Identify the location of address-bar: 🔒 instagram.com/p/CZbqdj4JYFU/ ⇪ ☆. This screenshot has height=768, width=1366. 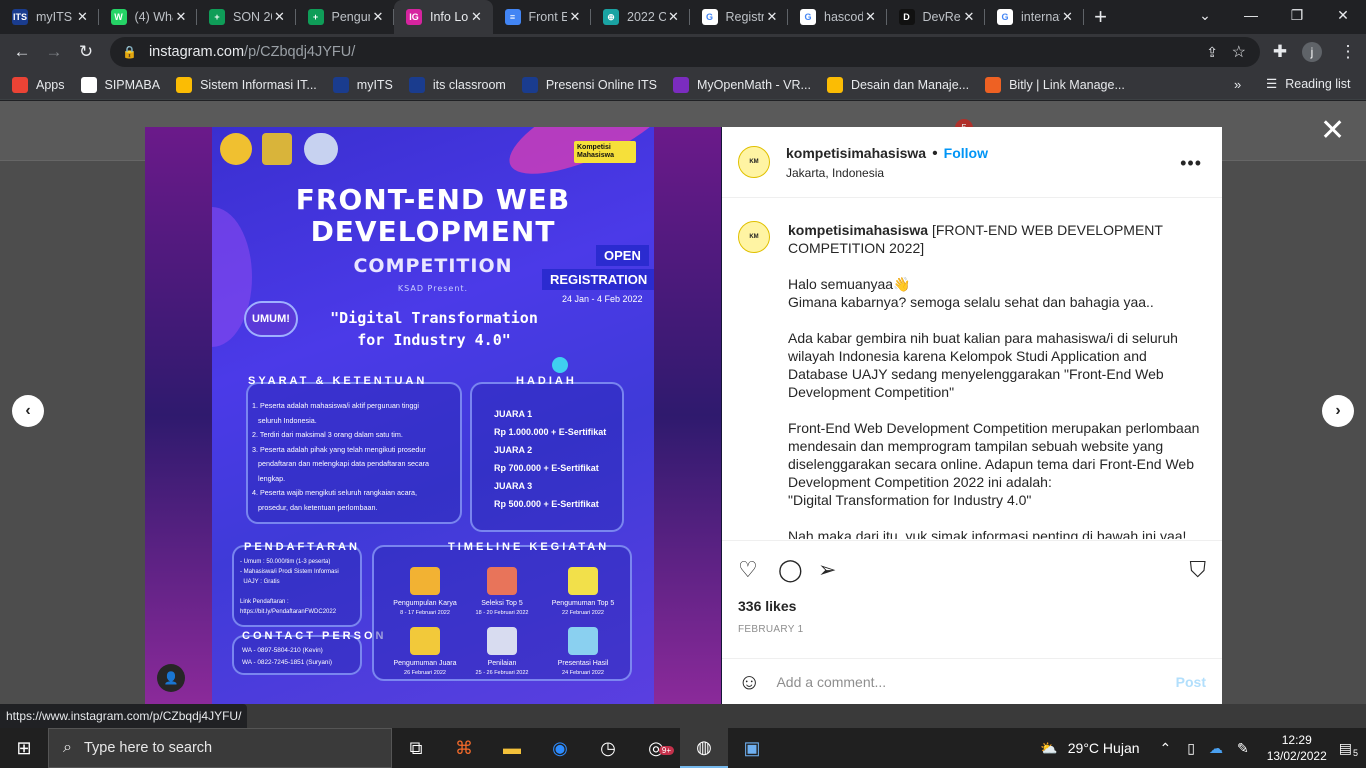
(685, 52).